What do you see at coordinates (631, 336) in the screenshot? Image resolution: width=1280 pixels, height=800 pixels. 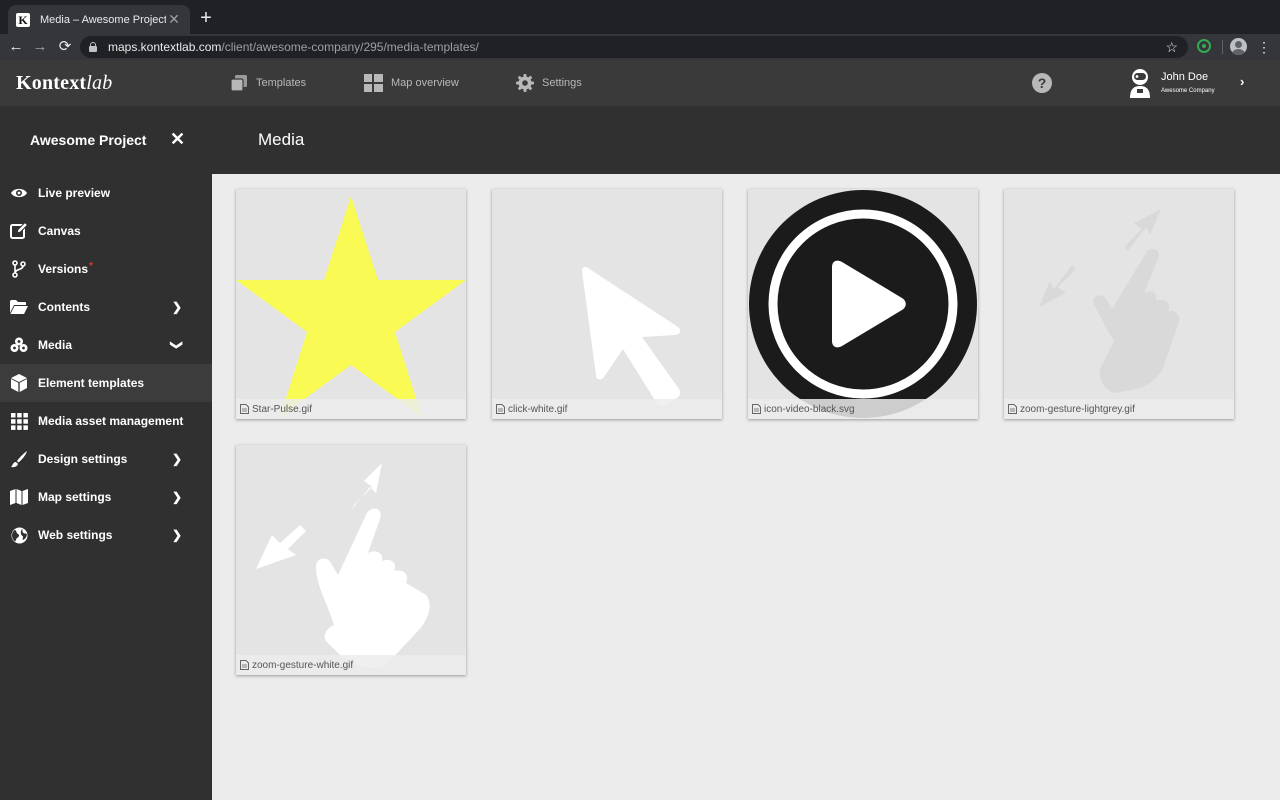 I see `cursor-icon` at bounding box center [631, 336].